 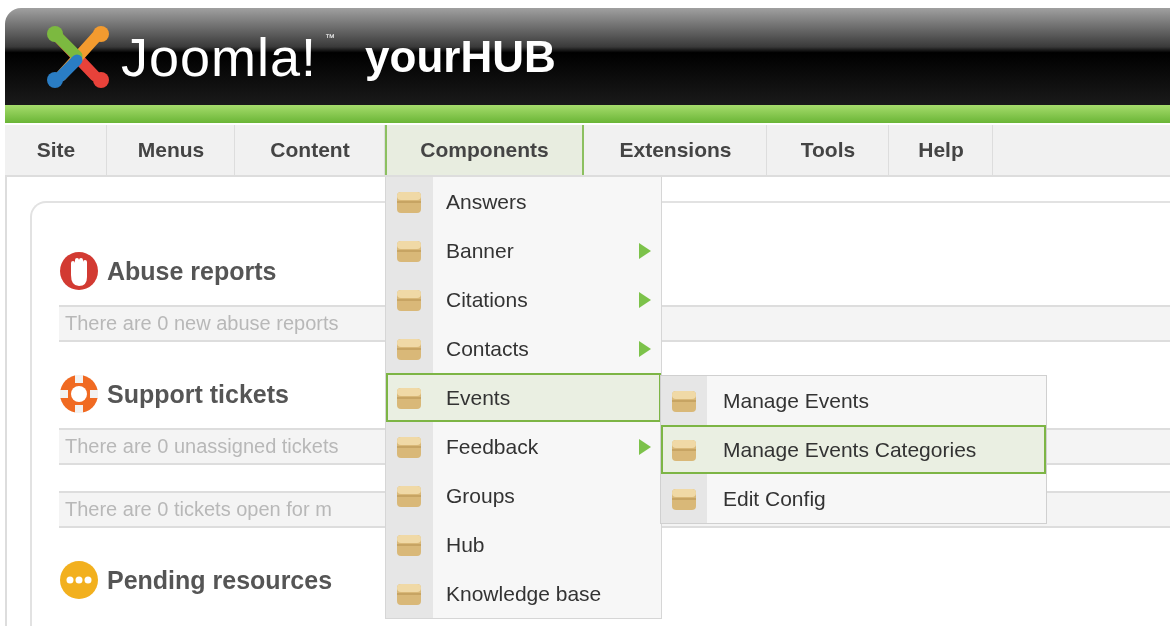 What do you see at coordinates (523, 201) in the screenshot?
I see `menu-item: Answers` at bounding box center [523, 201].